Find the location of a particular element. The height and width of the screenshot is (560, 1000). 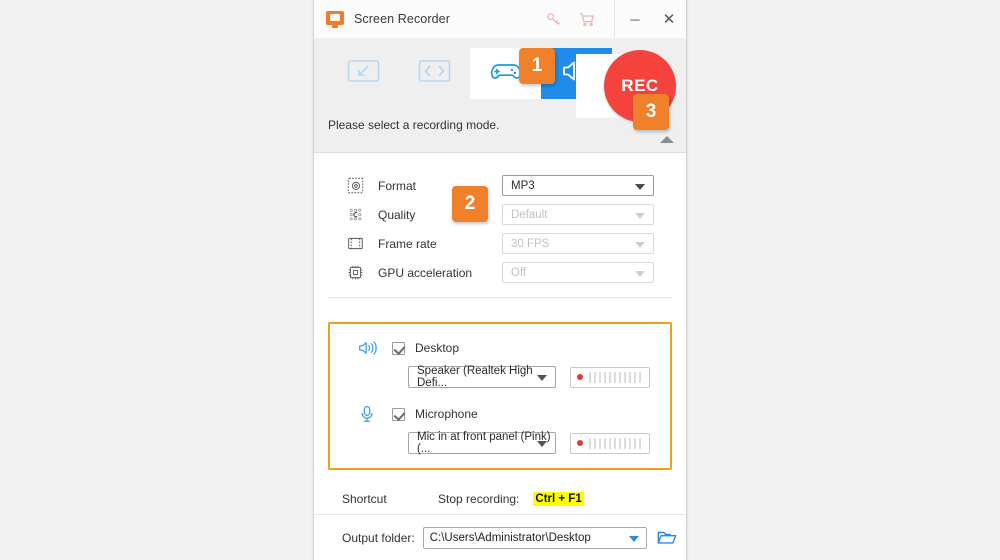

cart-icon is located at coordinates (587, 19).